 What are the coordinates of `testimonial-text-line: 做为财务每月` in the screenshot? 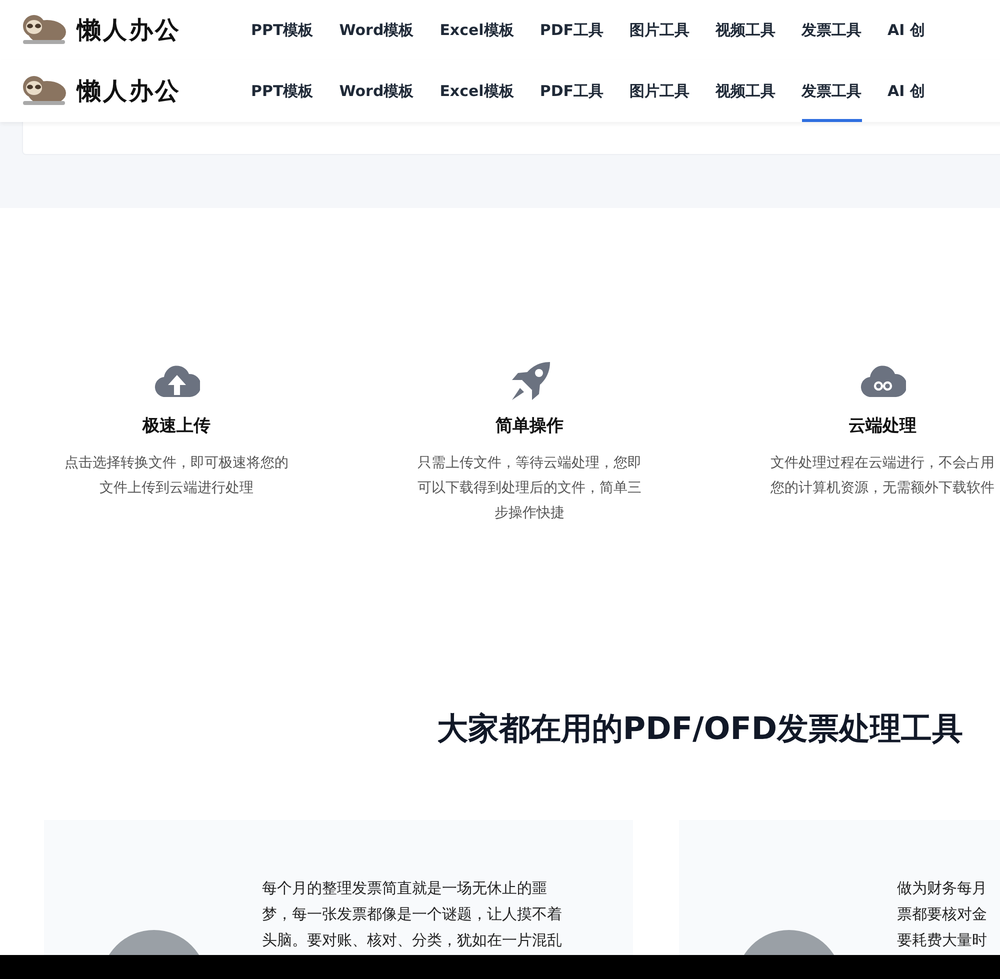 It's located at (942, 888).